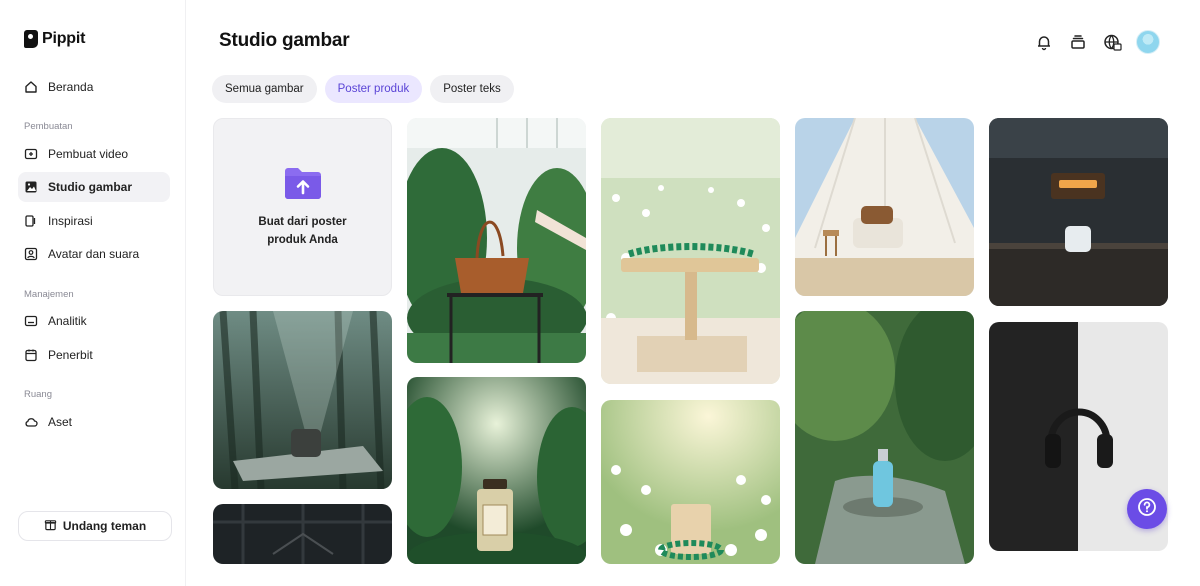  I want to click on user-avatar, so click(1148, 42).